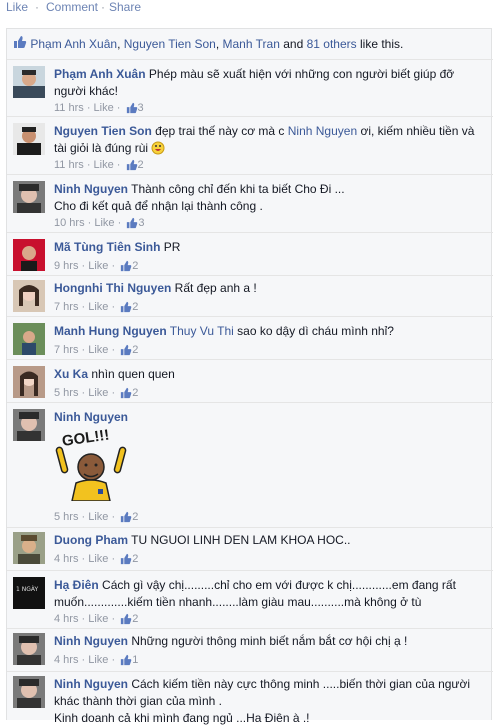 The width and height of the screenshot is (498, 727). What do you see at coordinates (76, 585) in the screenshot?
I see `commenter-name-link: Hạ Điên` at bounding box center [76, 585].